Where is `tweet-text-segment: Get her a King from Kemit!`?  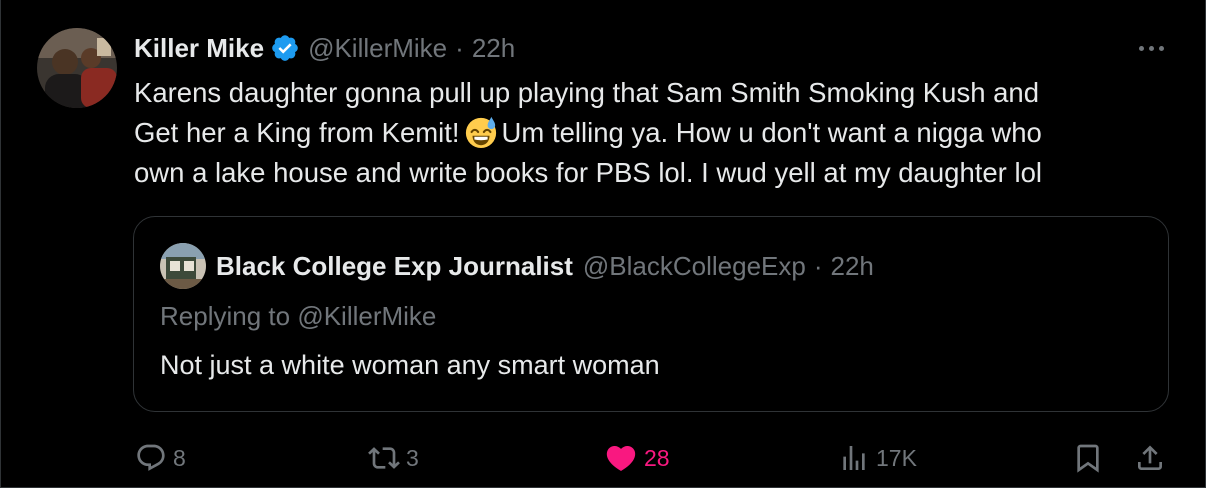 tweet-text-segment: Get her a King from Kemit! is located at coordinates (297, 132).